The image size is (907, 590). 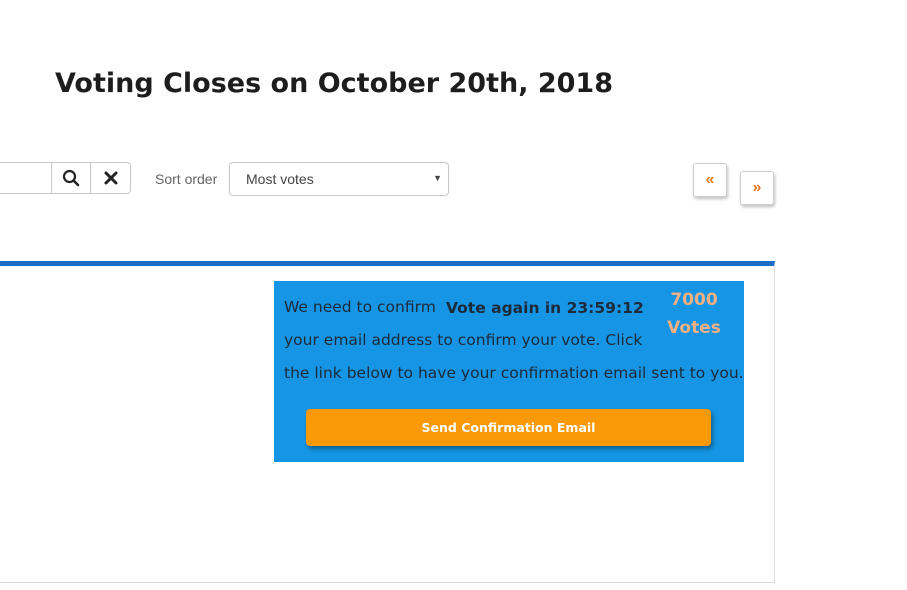 I want to click on search-group, so click(x=65, y=178).